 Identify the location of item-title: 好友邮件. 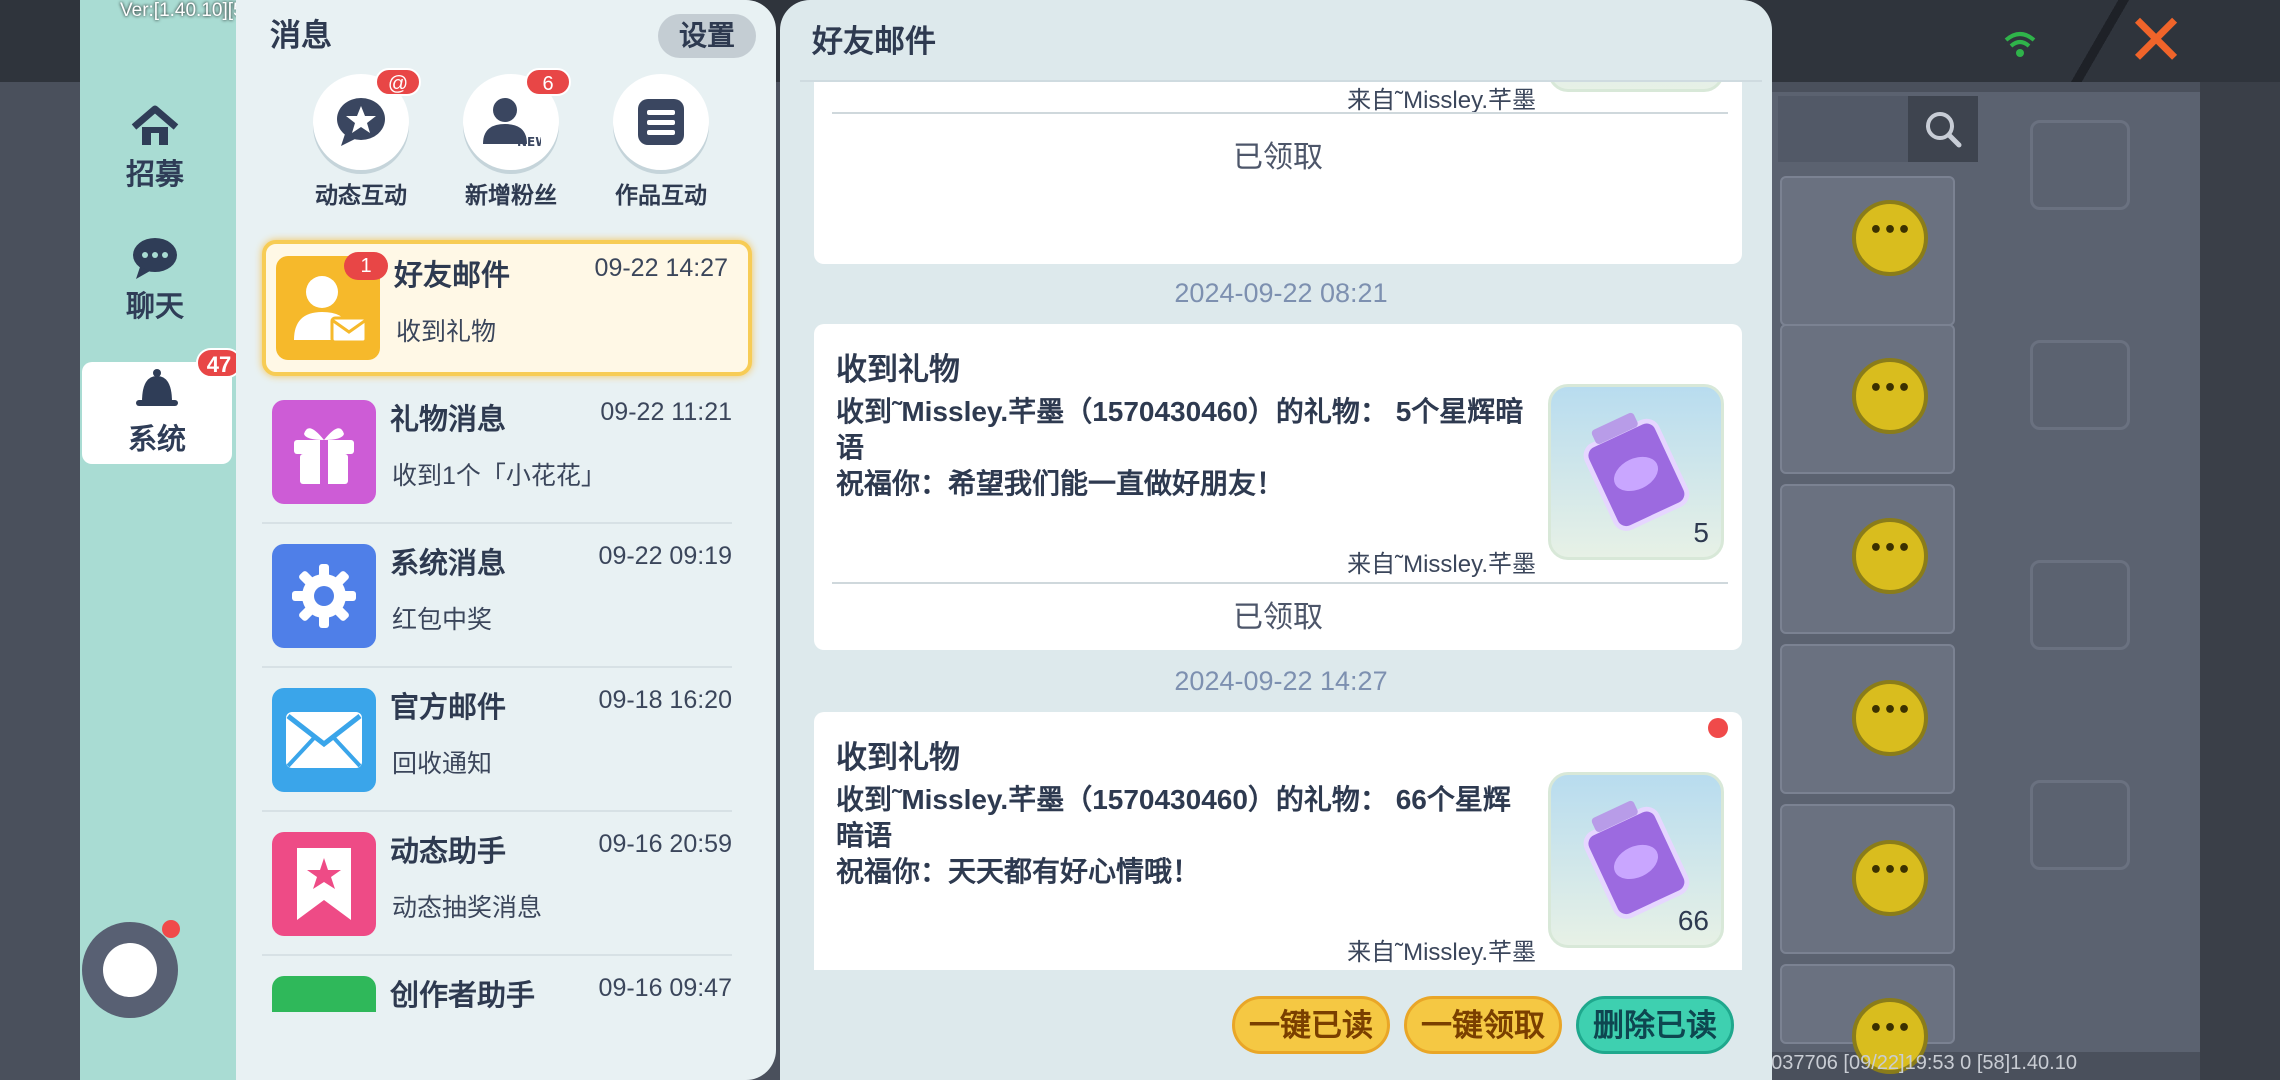
(452, 276).